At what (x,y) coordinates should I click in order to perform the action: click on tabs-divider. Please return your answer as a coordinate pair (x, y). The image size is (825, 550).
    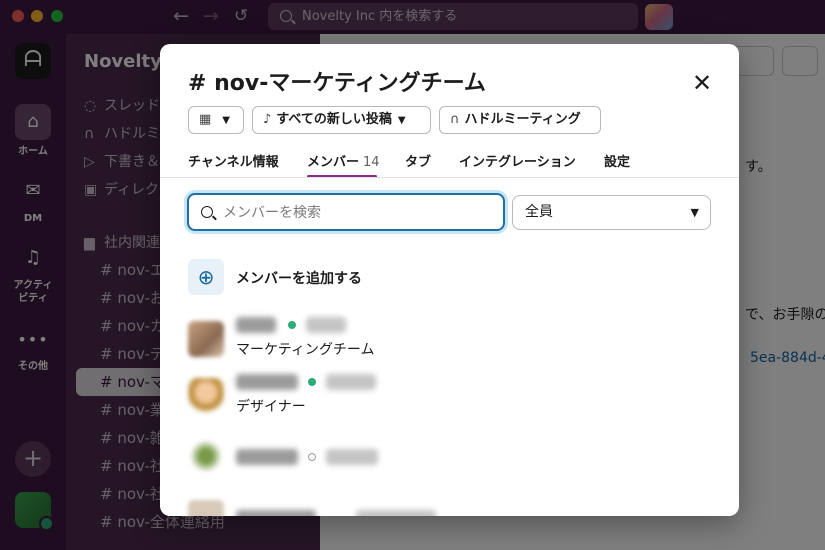
    Looking at the image, I should click on (449, 177).